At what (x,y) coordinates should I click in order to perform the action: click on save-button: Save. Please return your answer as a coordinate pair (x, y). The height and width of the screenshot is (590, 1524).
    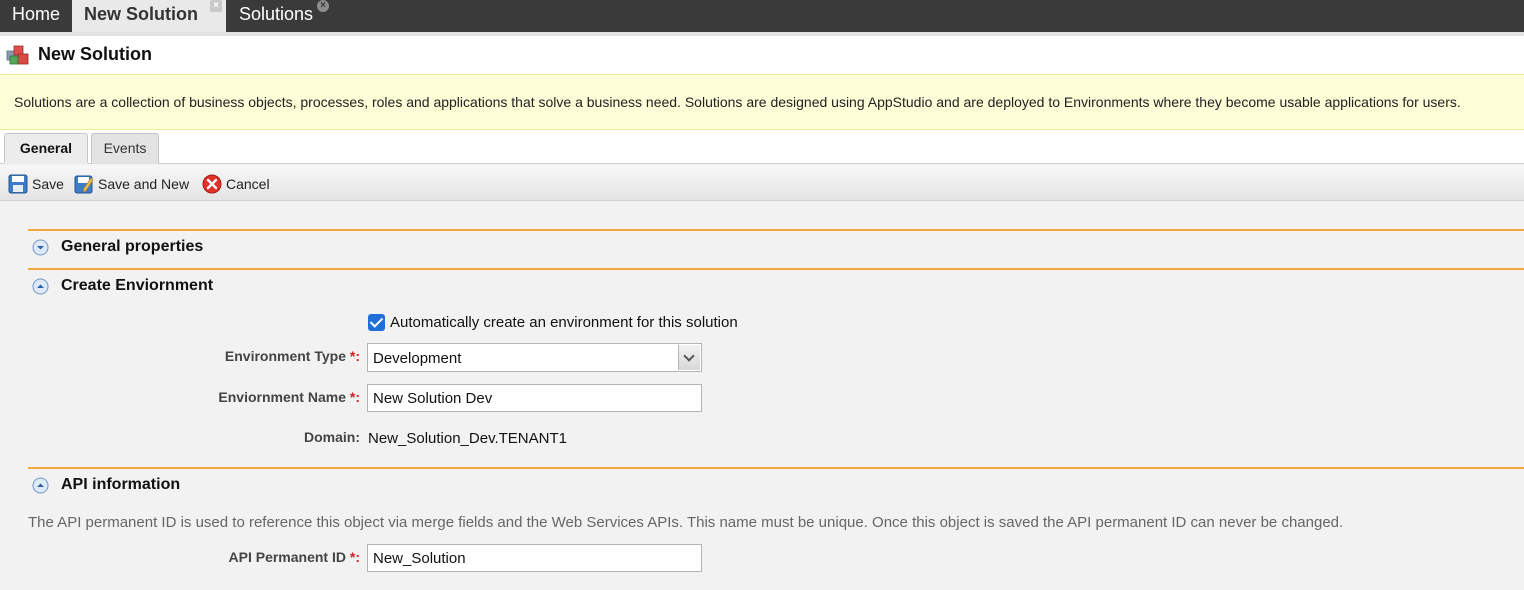
    Looking at the image, I should click on (38, 184).